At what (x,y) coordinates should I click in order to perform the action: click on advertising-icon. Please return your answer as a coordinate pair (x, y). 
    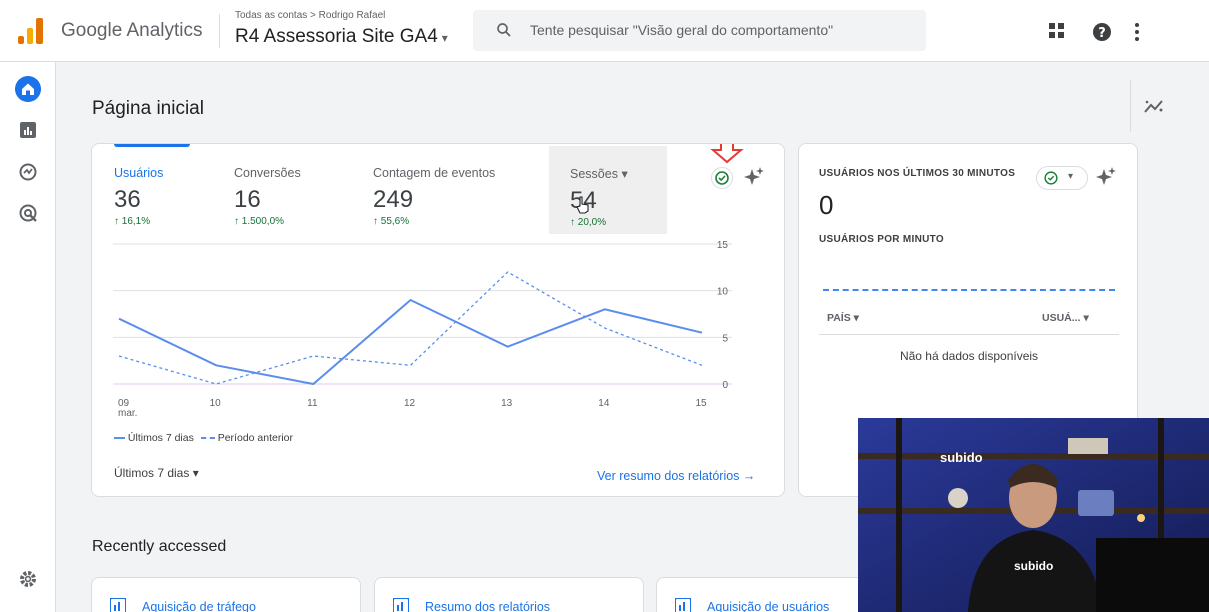
    Looking at the image, I should click on (28, 213).